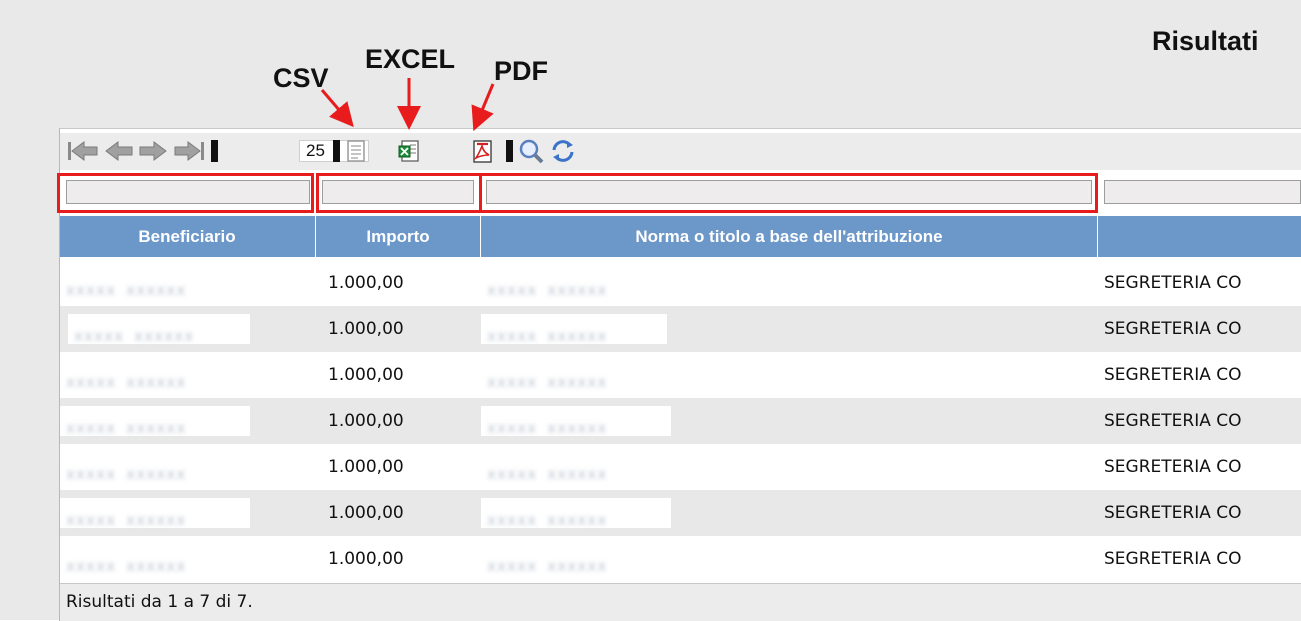 The width and height of the screenshot is (1301, 621). I want to click on page-title: Risultati, so click(1205, 41).